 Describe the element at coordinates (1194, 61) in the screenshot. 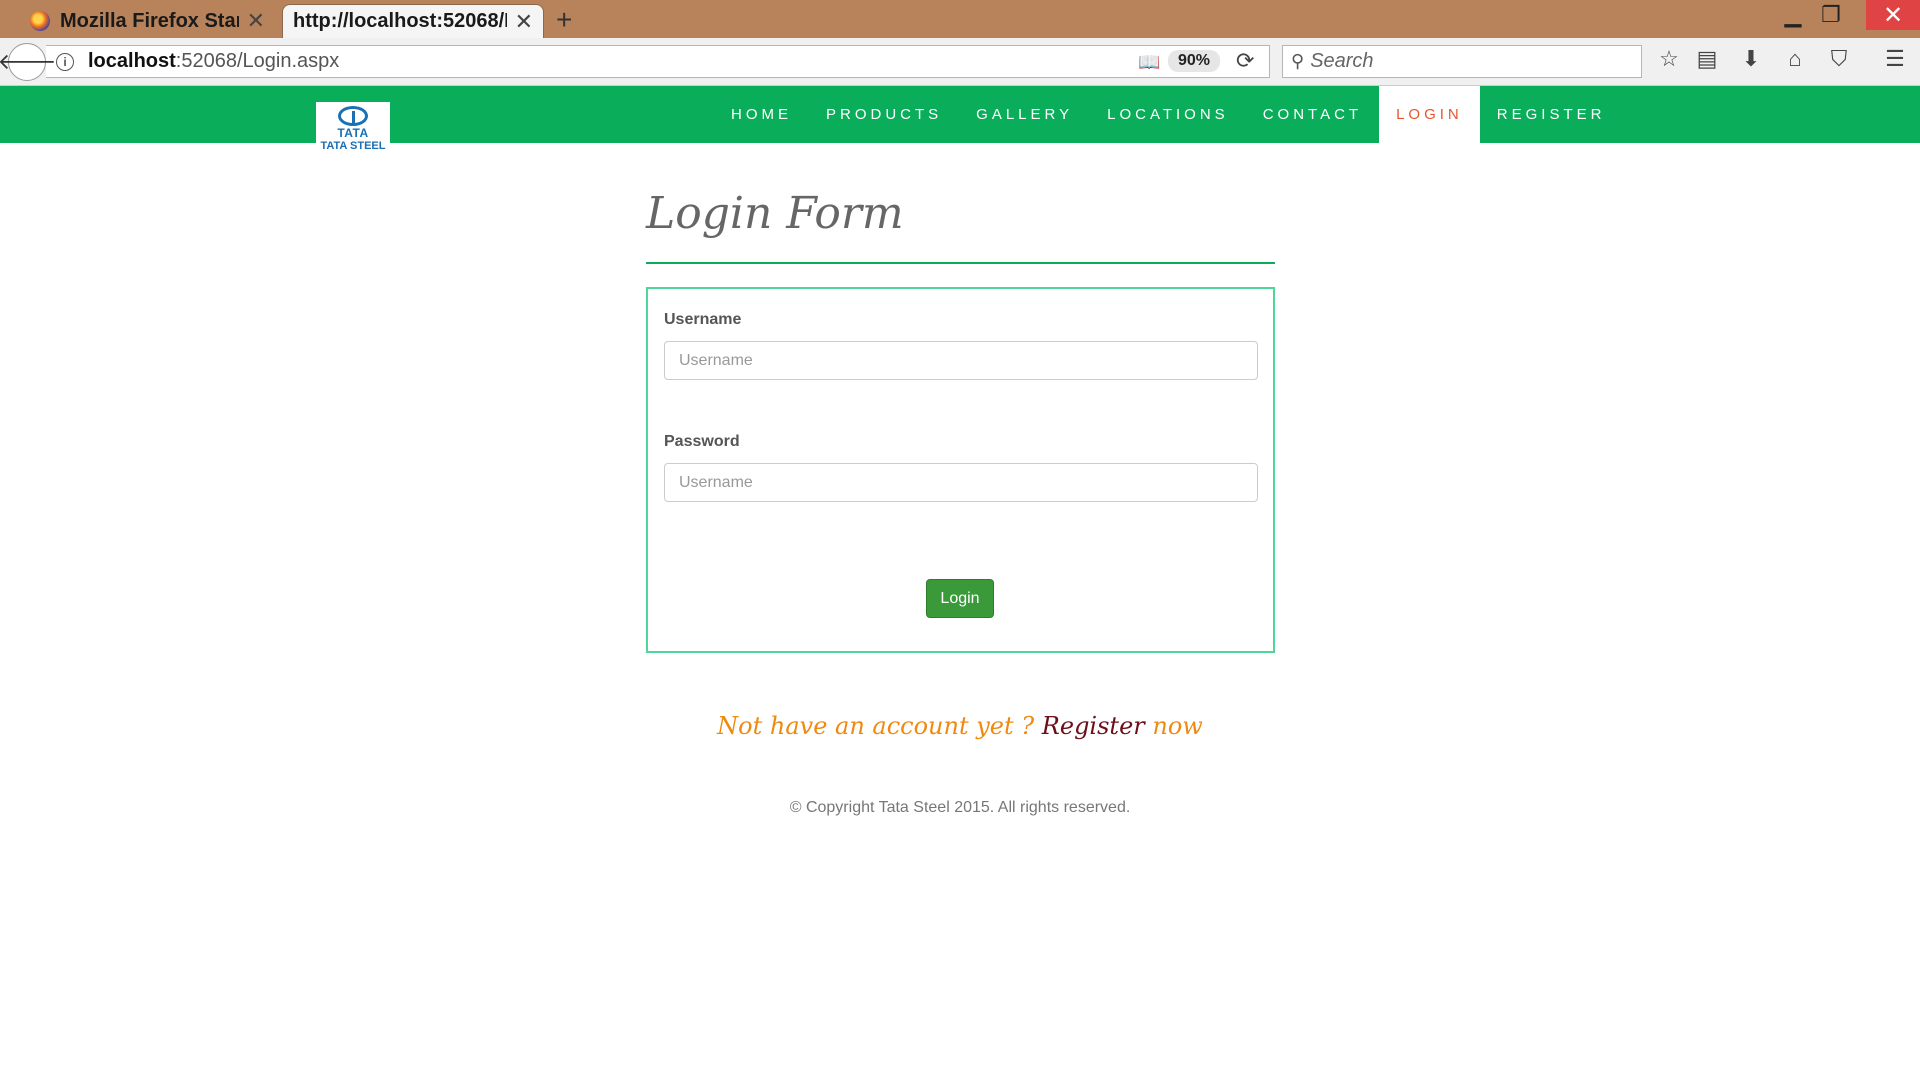

I see `zoom-level: 90%` at that location.